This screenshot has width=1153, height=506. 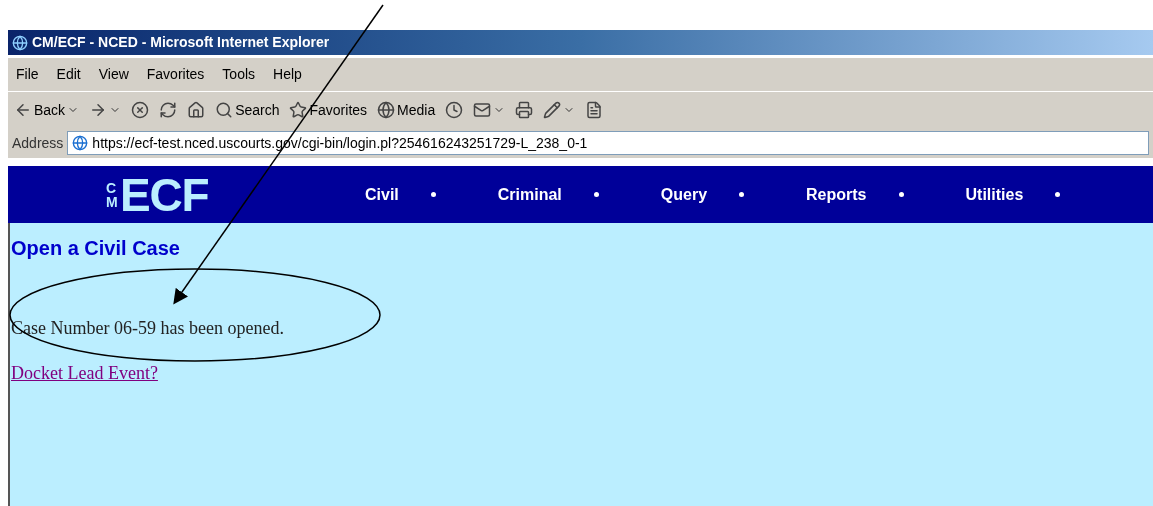 What do you see at coordinates (287, 74) in the screenshot?
I see `menu-item: Help` at bounding box center [287, 74].